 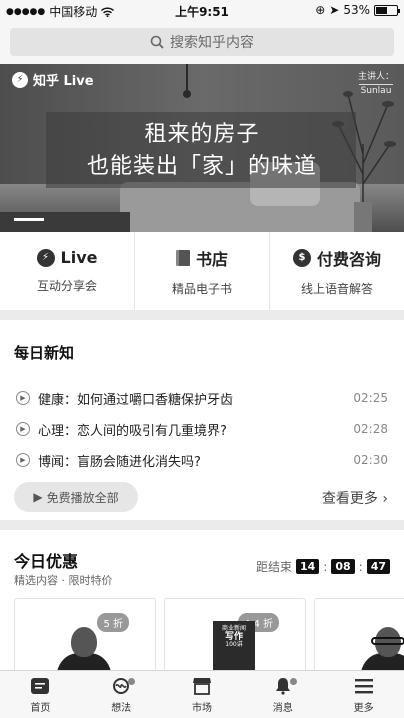 What do you see at coordinates (364, 686) in the screenshot?
I see `menu-icon` at bounding box center [364, 686].